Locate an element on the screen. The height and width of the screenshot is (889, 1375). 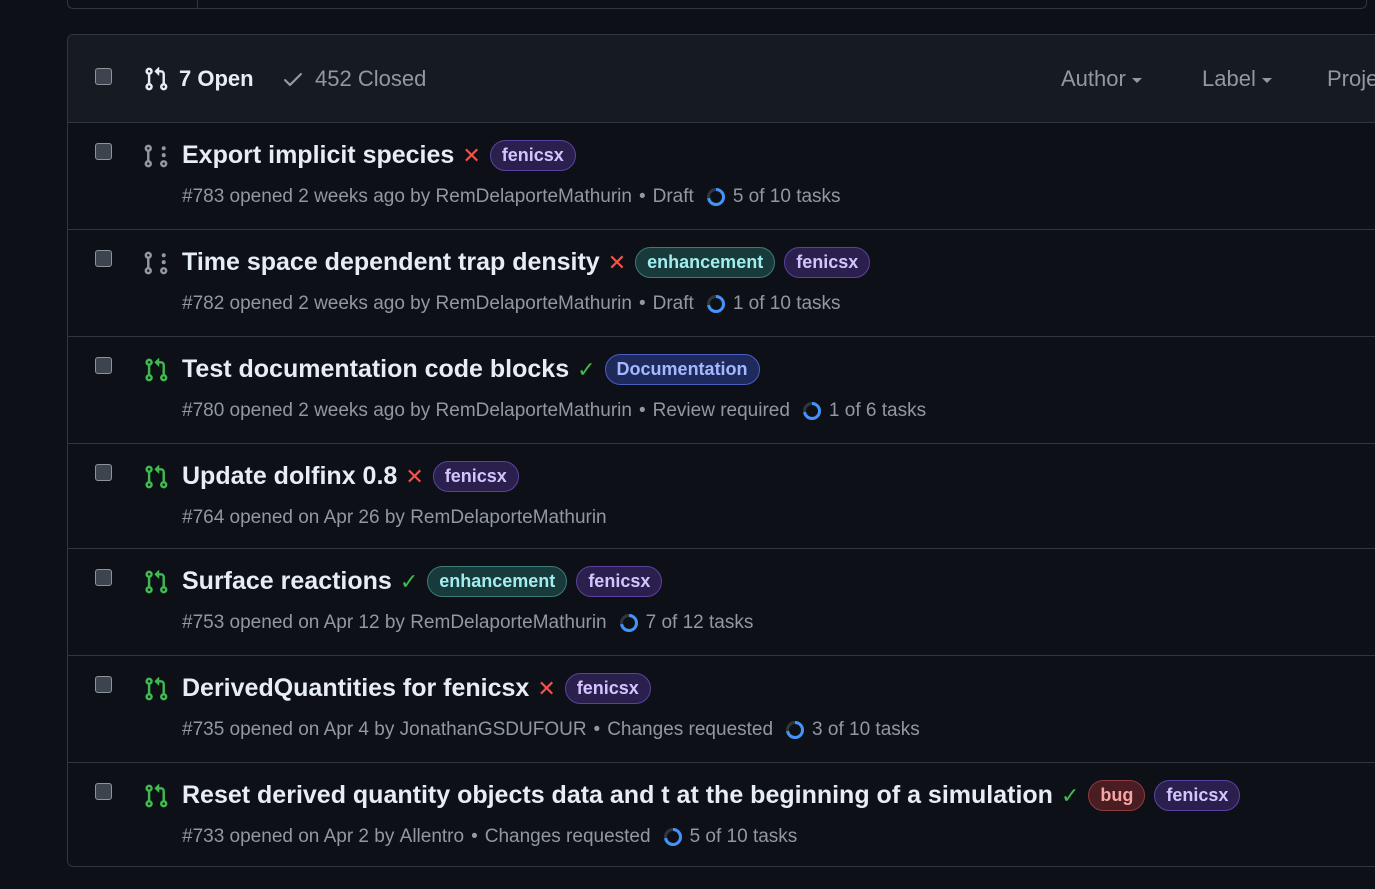
review-status: Review required is located at coordinates (721, 411).